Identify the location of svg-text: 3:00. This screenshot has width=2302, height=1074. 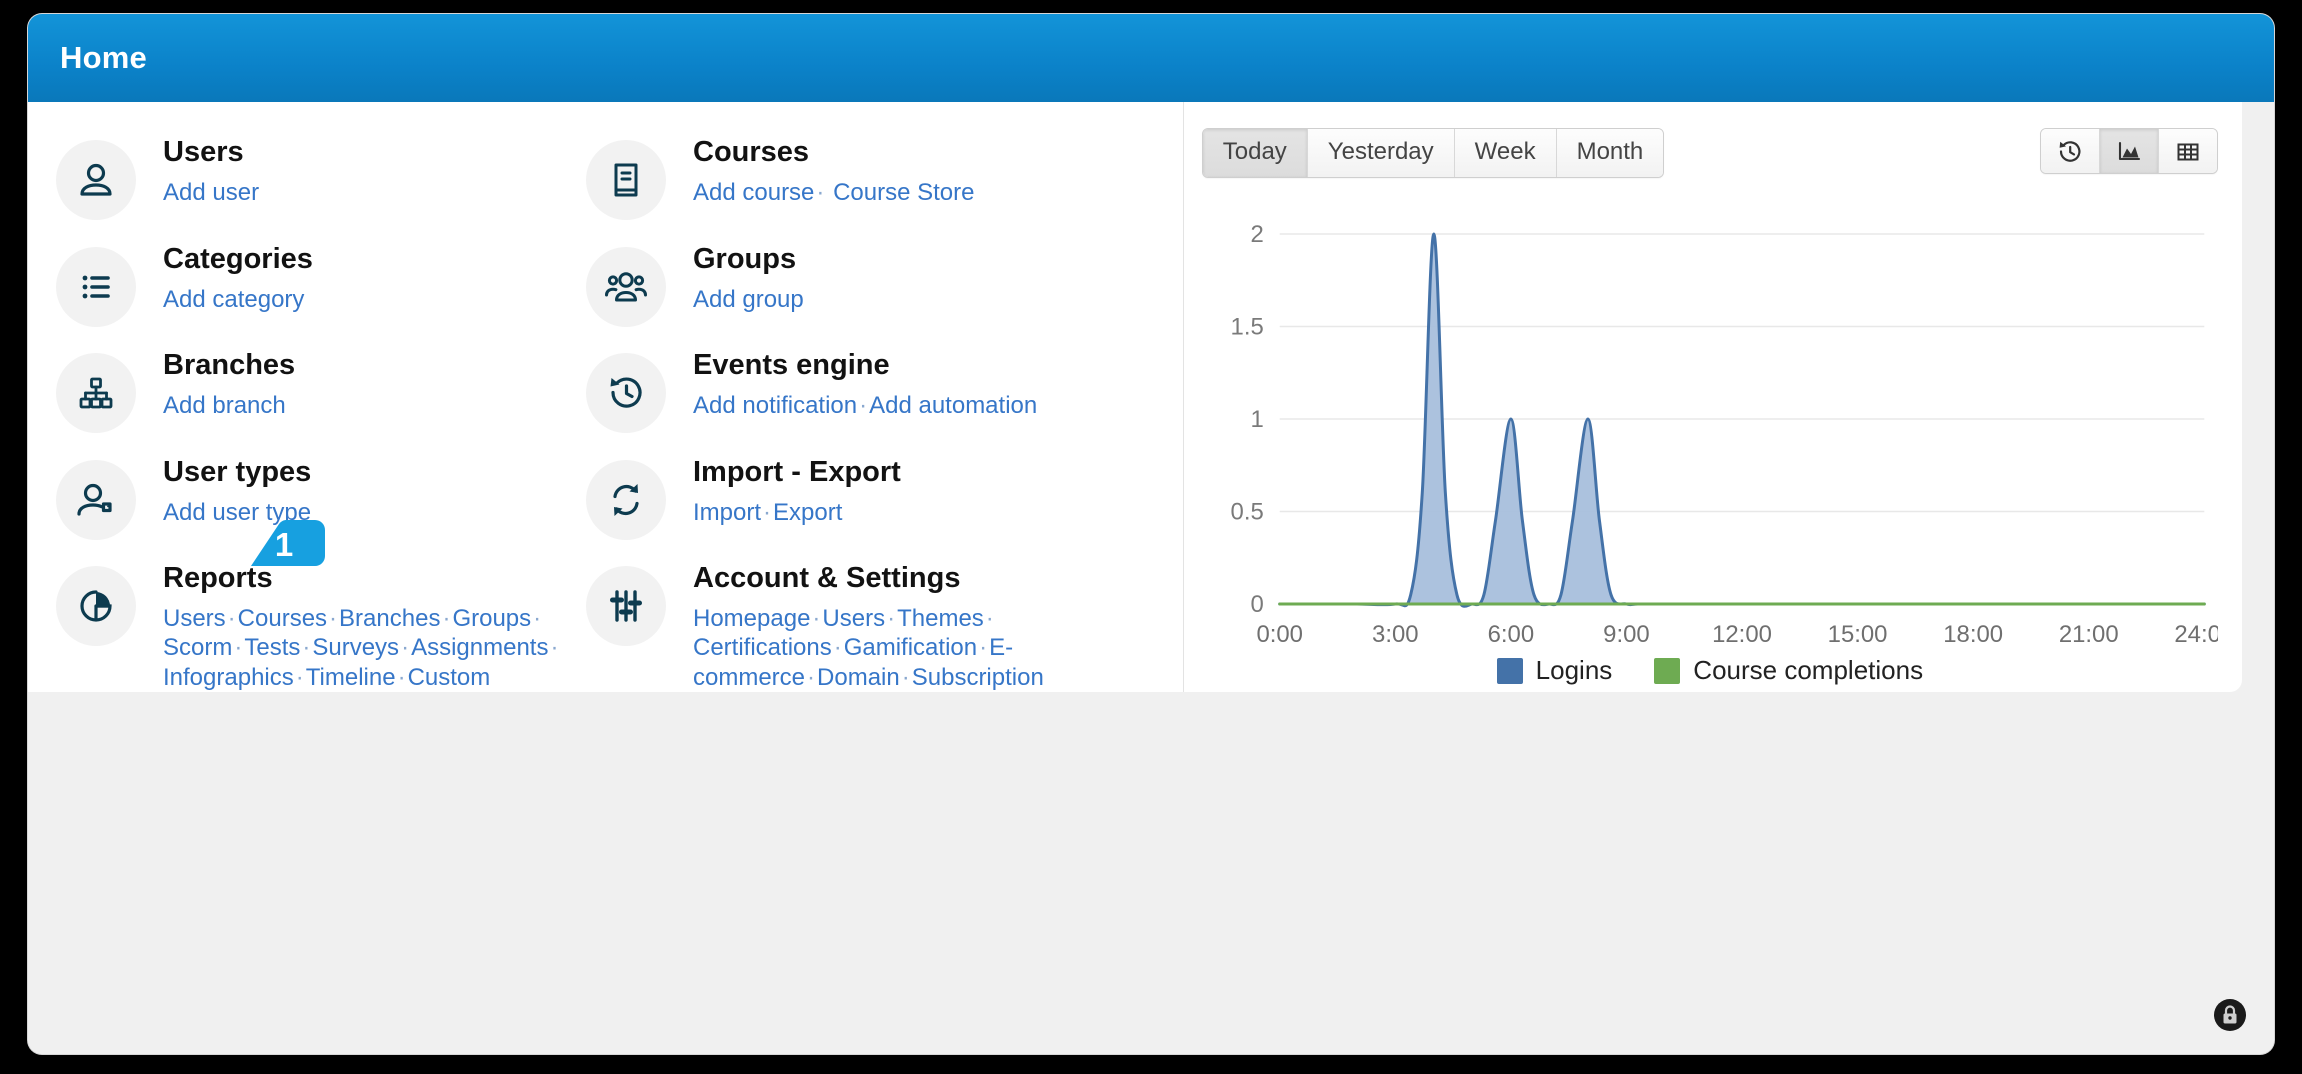
(1395, 634).